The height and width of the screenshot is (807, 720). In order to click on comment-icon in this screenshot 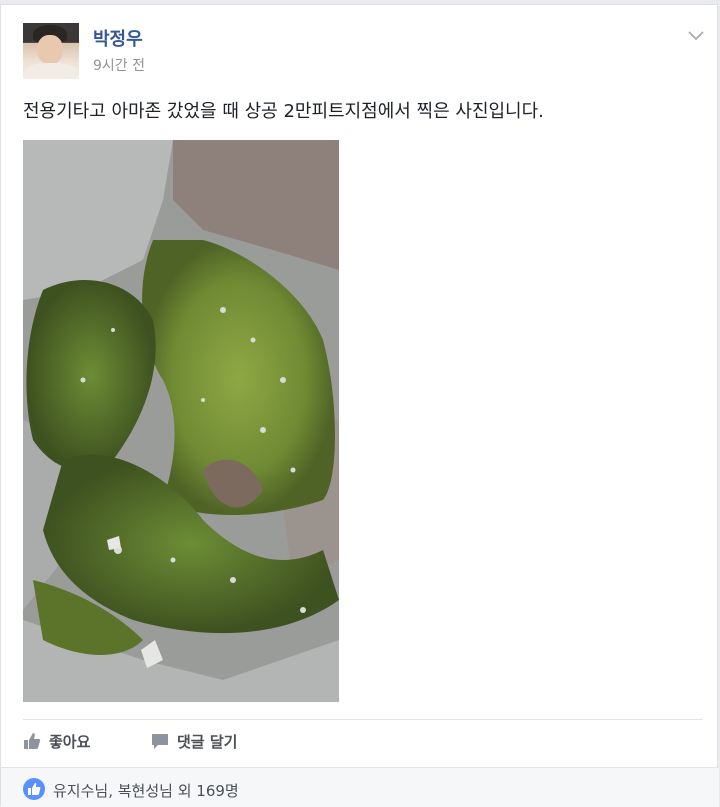, I will do `click(160, 741)`.